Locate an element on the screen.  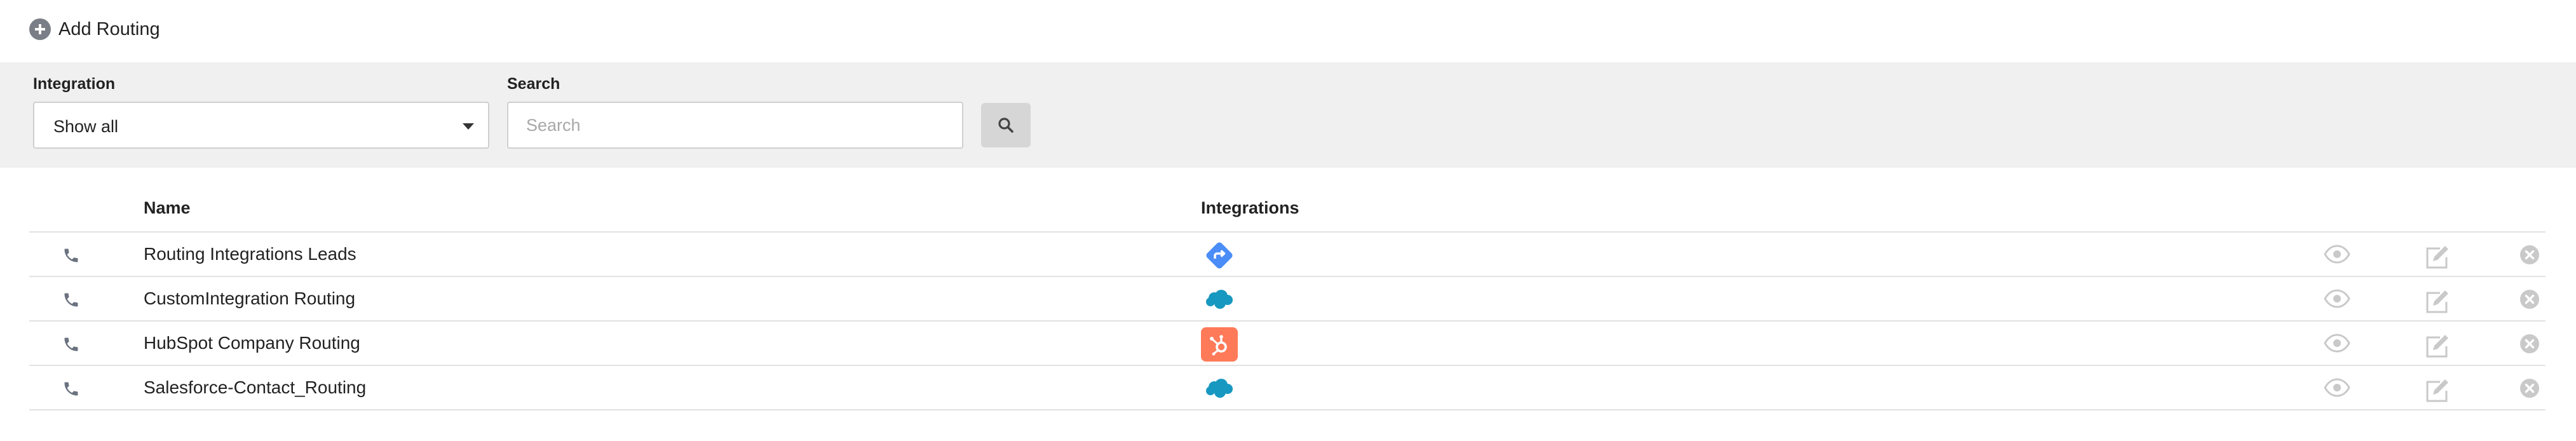
top-toolbar: Add Routing is located at coordinates (1288, 31).